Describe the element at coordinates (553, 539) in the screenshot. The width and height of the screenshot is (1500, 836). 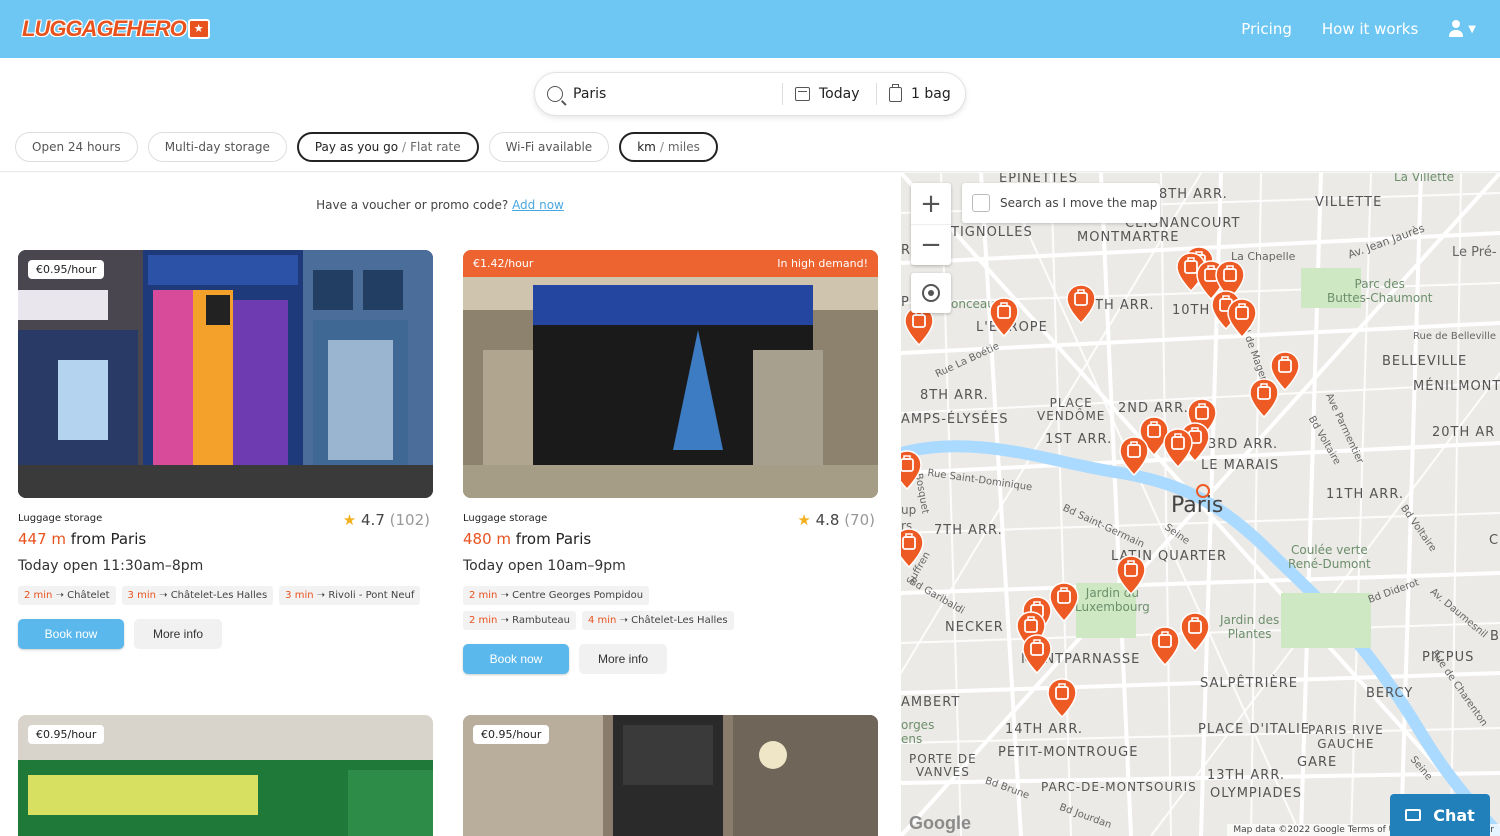
I see `distance-suffix: from Paris` at that location.